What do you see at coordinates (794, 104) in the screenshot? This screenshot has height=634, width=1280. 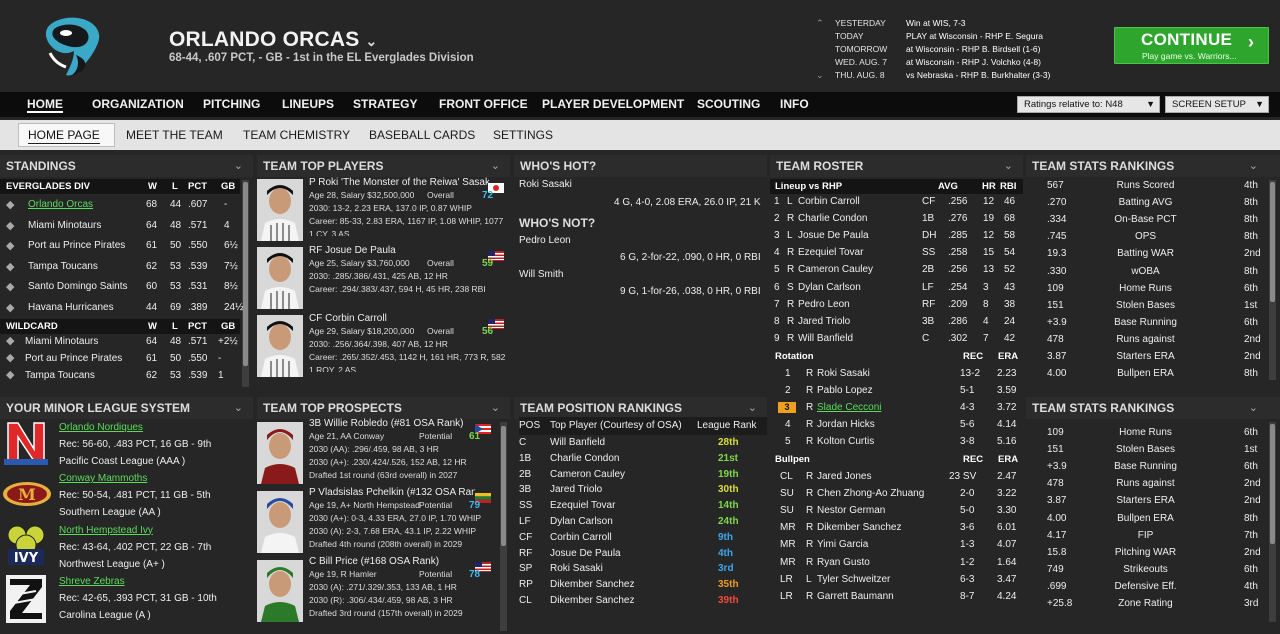 I see `nav-info: INFO` at bounding box center [794, 104].